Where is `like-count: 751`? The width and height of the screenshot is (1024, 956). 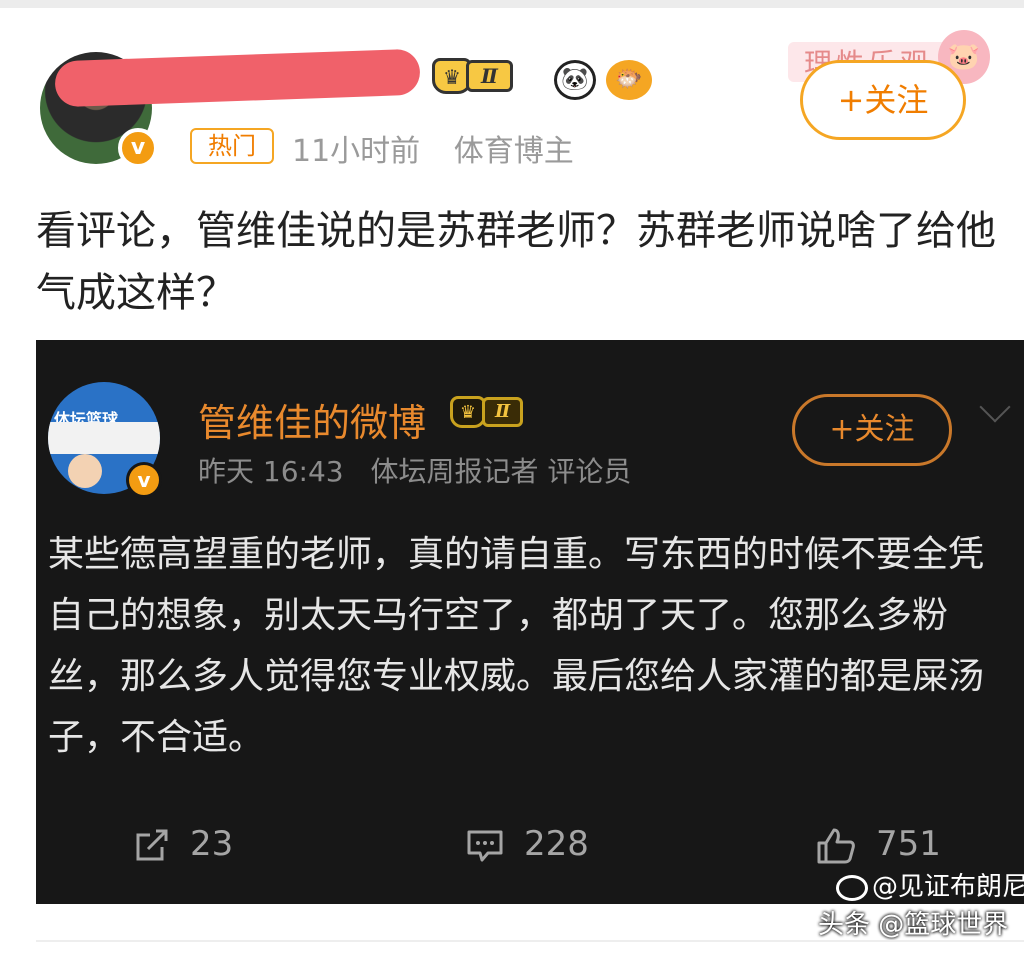
like-count: 751 is located at coordinates (908, 844).